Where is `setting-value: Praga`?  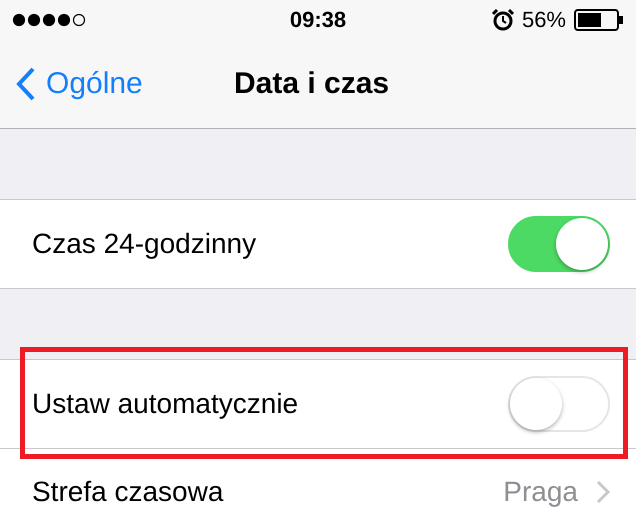 setting-value: Praga is located at coordinates (540, 492).